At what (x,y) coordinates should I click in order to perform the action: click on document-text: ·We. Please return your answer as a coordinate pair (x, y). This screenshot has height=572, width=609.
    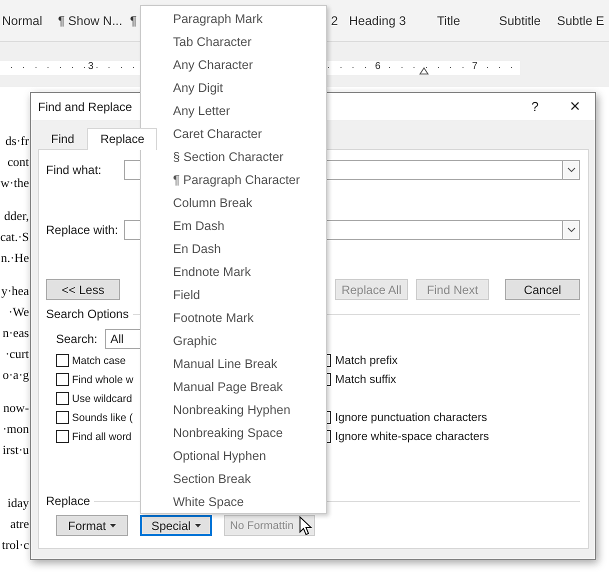
    Looking at the image, I should click on (18, 312).